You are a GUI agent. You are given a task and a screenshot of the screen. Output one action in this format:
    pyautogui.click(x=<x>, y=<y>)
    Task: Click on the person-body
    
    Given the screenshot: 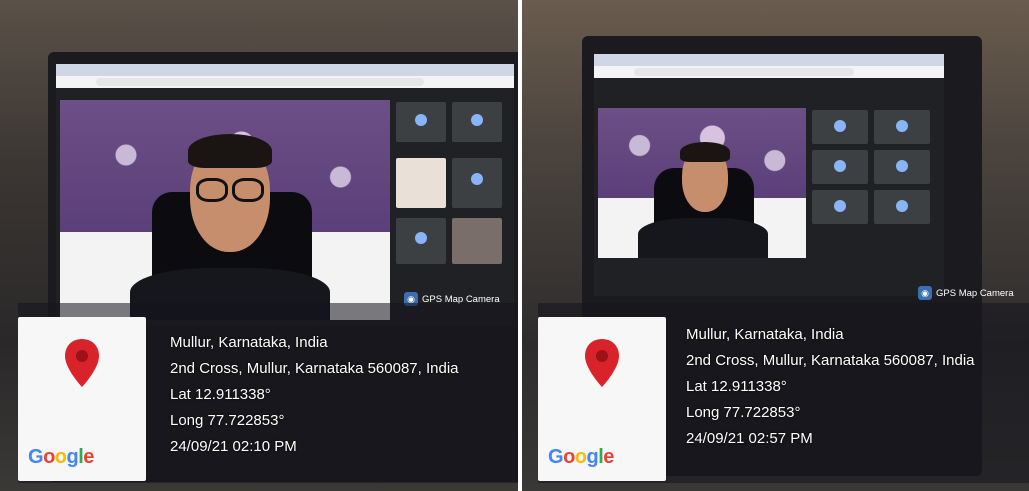 What is the action you would take?
    pyautogui.click(x=703, y=238)
    